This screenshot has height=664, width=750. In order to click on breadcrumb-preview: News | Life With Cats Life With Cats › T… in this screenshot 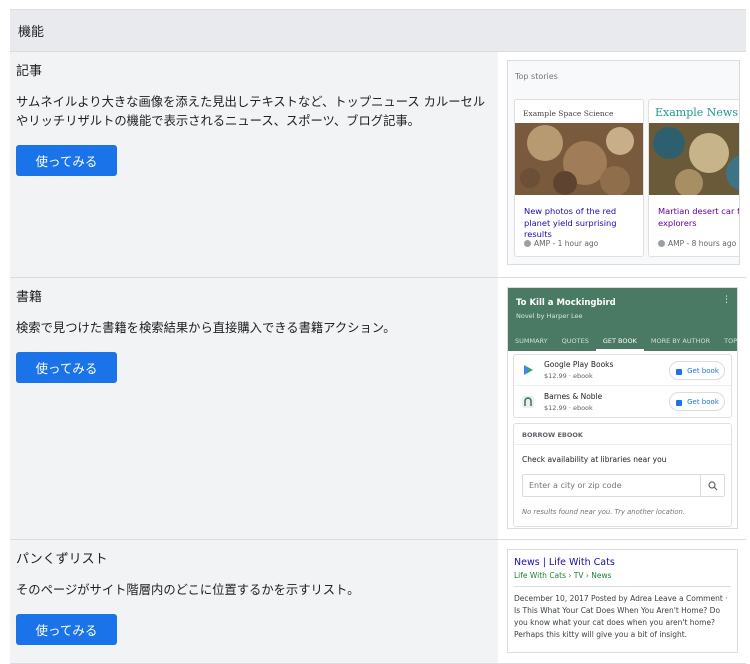, I will do `click(622, 601)`.